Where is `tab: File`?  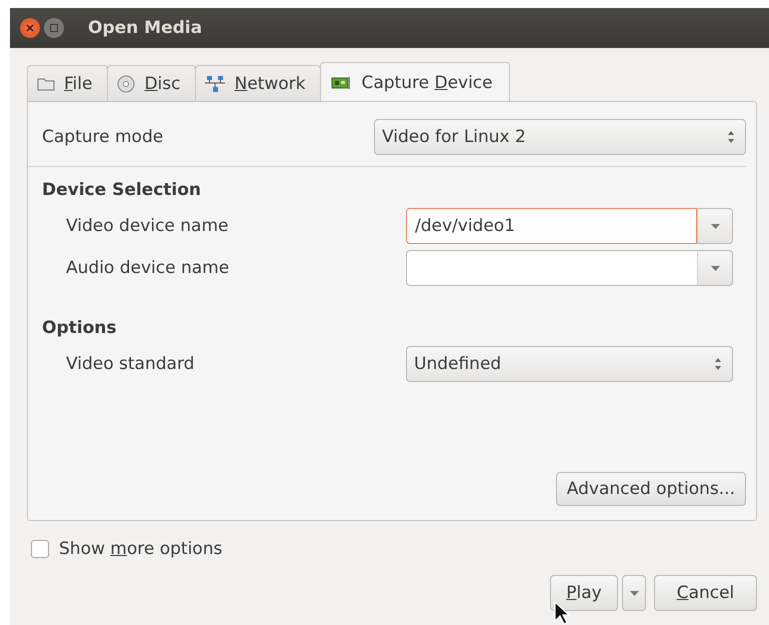
tab: File is located at coordinates (67, 83).